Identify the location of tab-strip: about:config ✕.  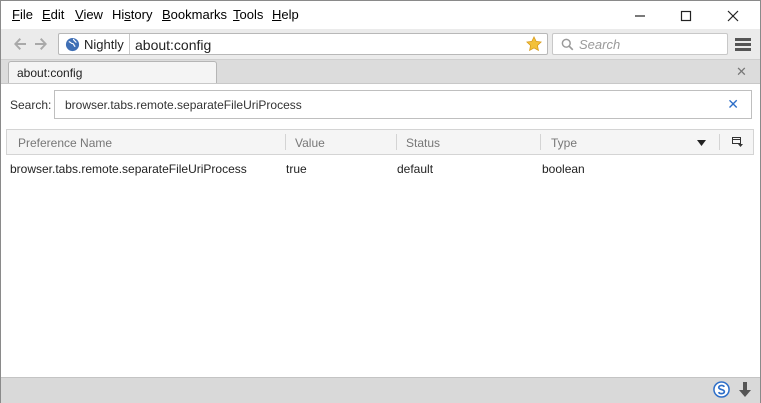
(380, 71).